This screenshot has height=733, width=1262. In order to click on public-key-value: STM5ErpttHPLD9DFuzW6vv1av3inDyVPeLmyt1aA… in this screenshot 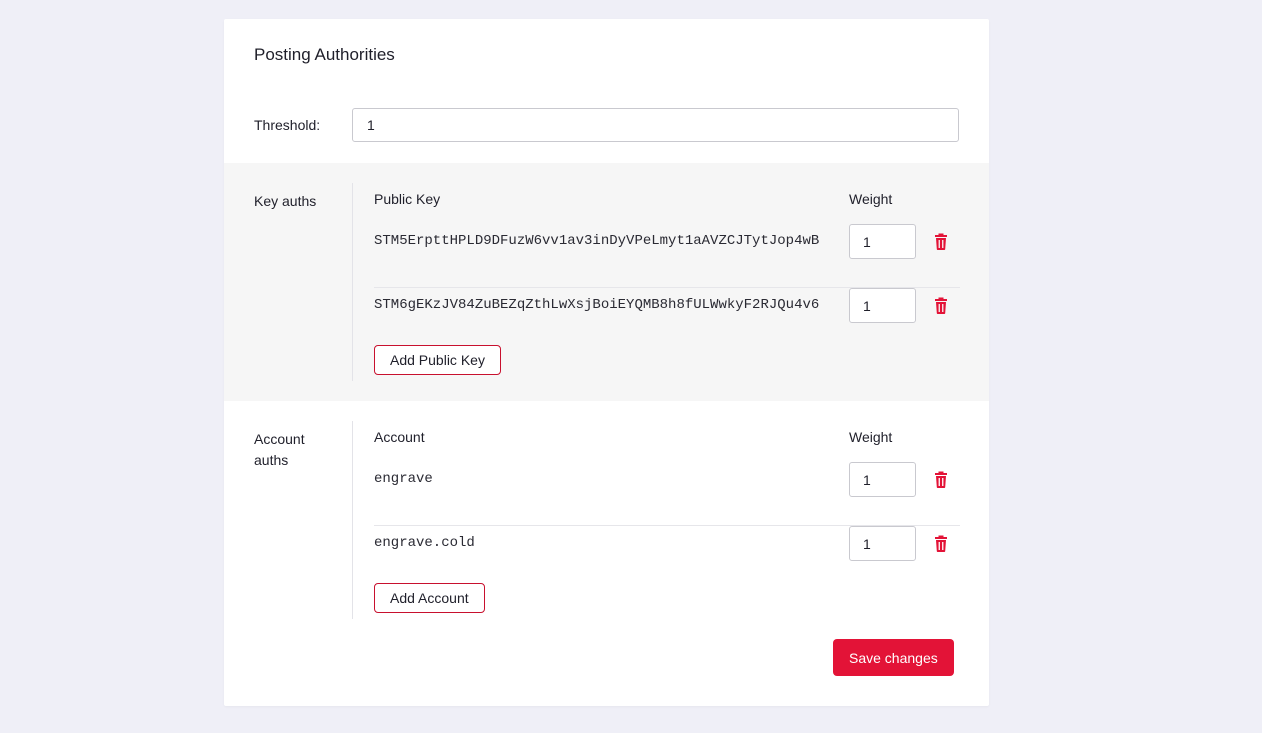, I will do `click(597, 241)`.